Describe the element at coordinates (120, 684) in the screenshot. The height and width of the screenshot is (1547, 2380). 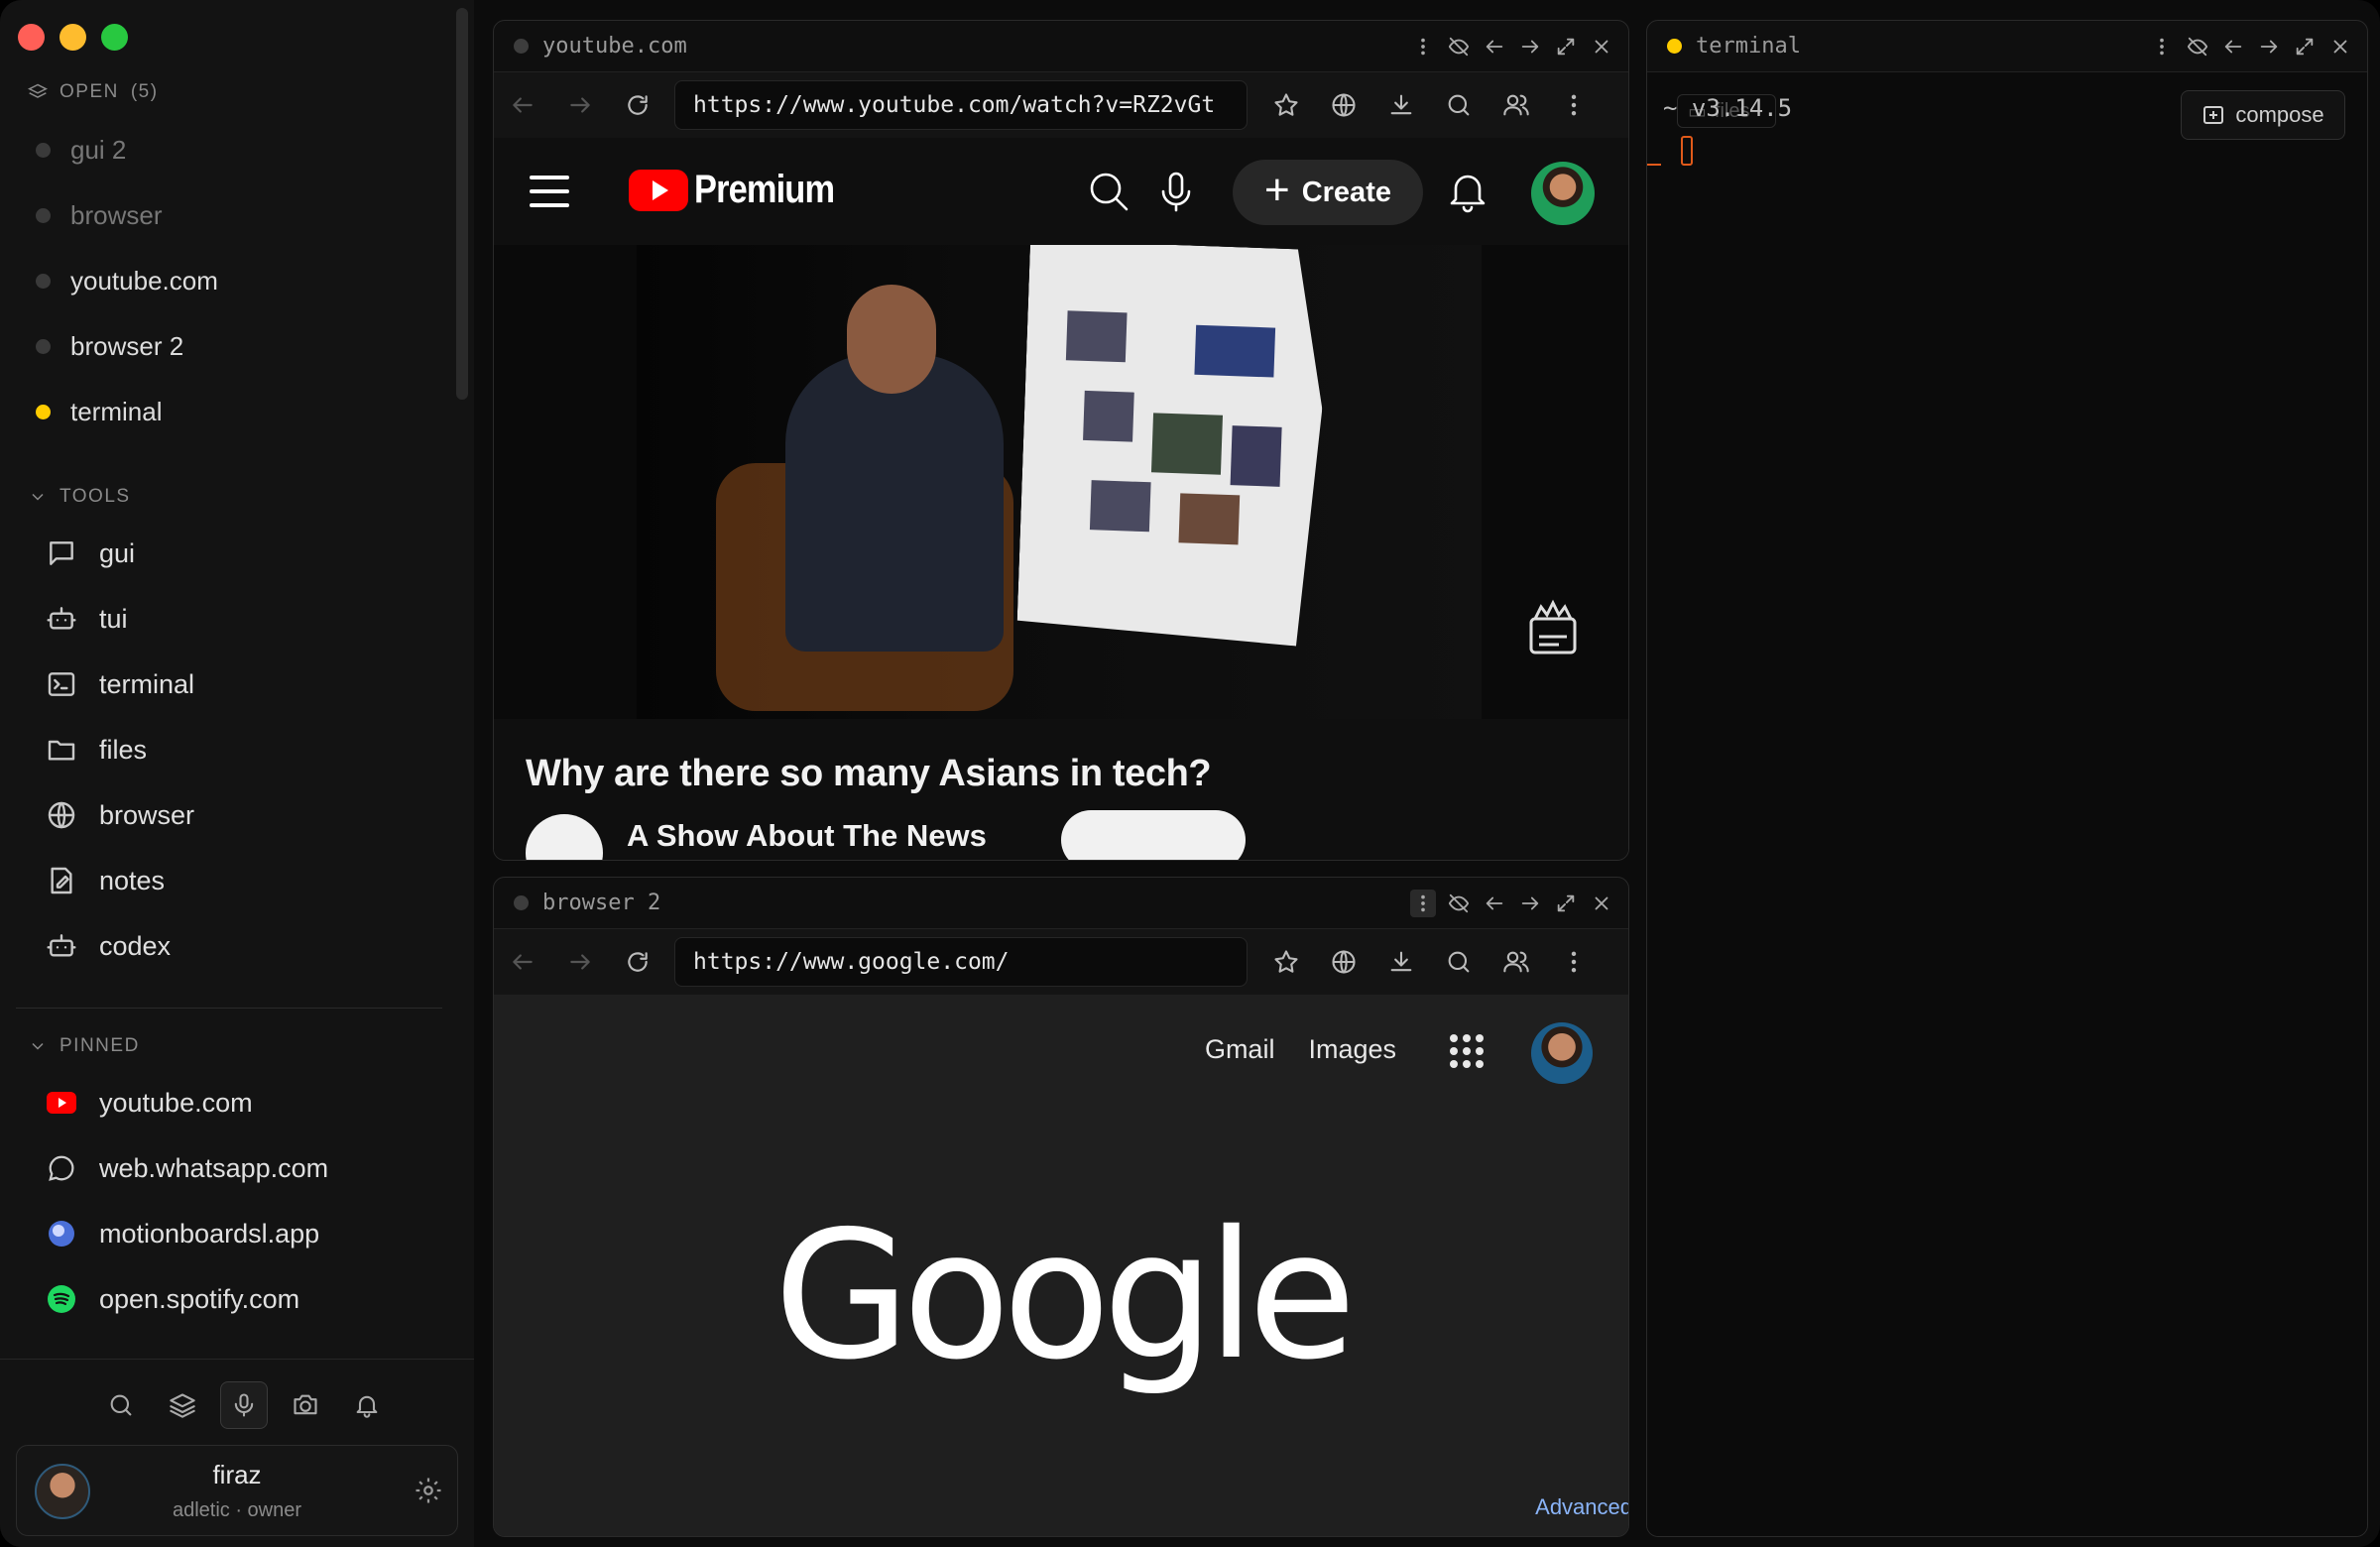
I see `tool-item-terminal: terminal` at that location.